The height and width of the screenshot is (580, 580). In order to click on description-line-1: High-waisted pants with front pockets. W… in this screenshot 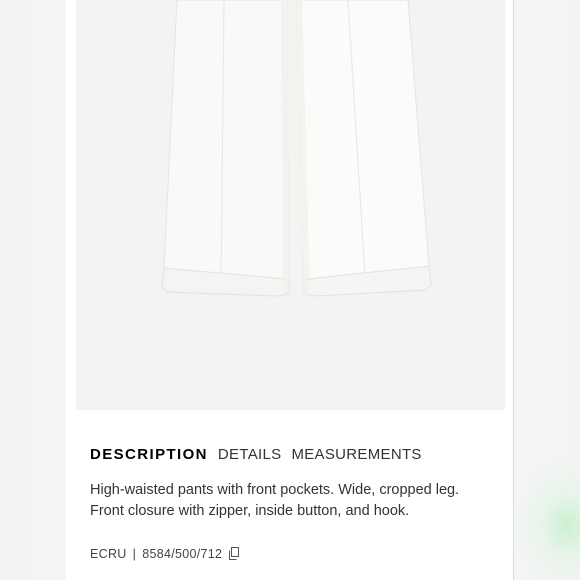, I will do `click(275, 490)`.